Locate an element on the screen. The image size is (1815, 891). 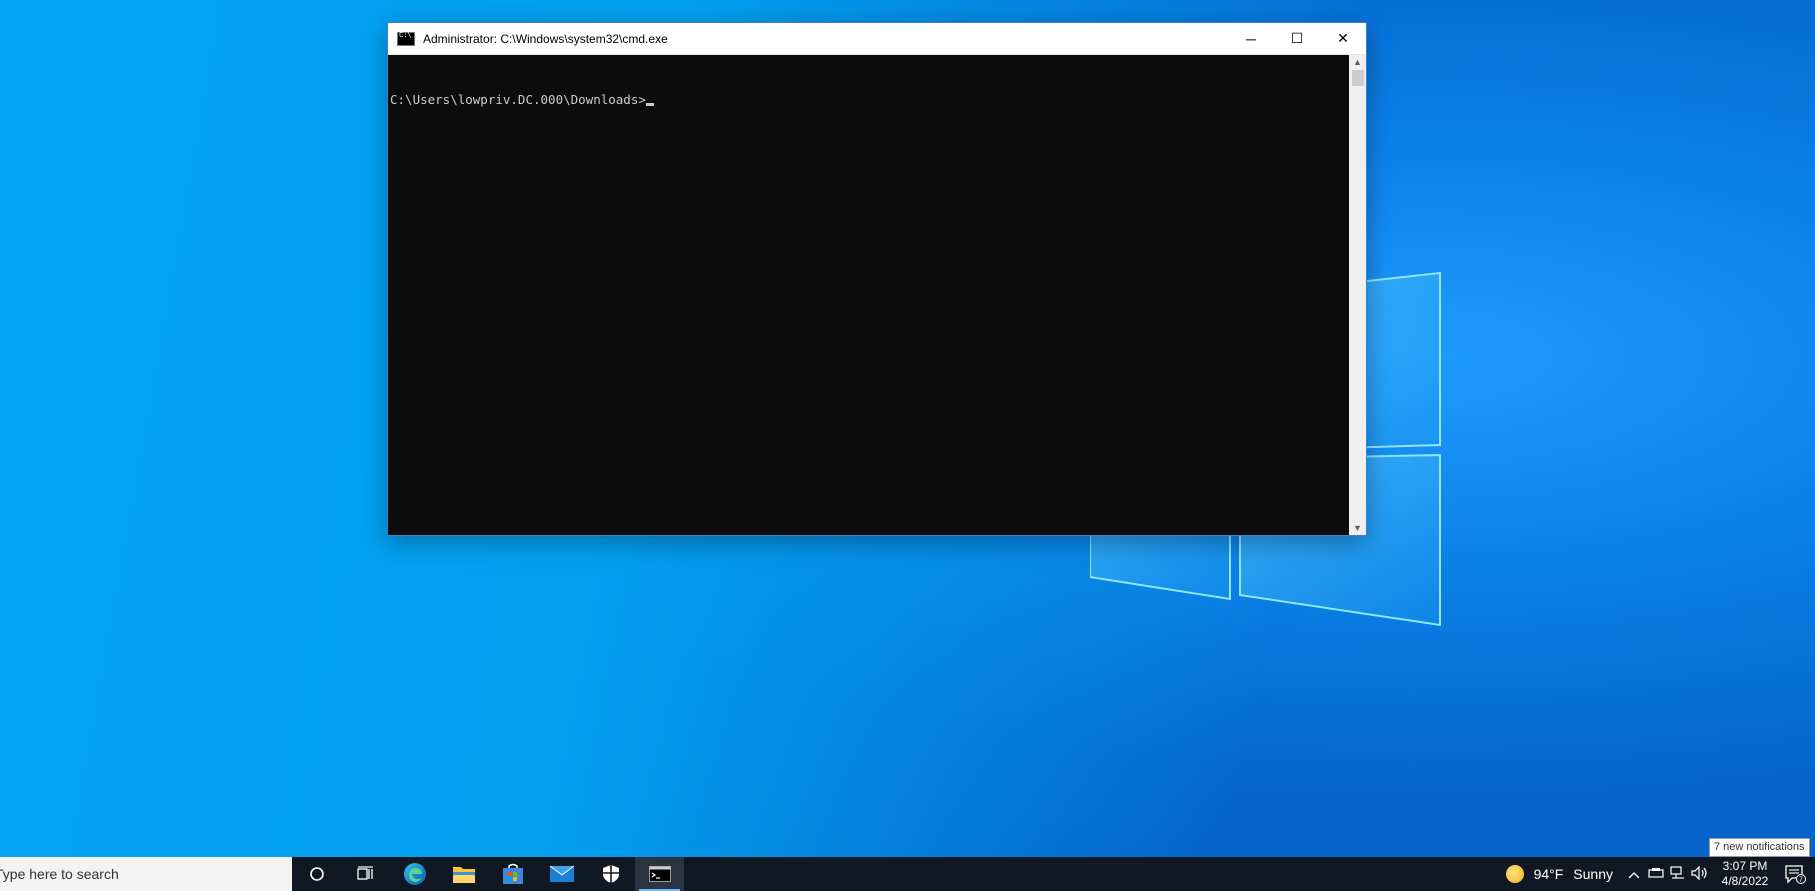
action-center-button: 7 is located at coordinates (1795, 874).